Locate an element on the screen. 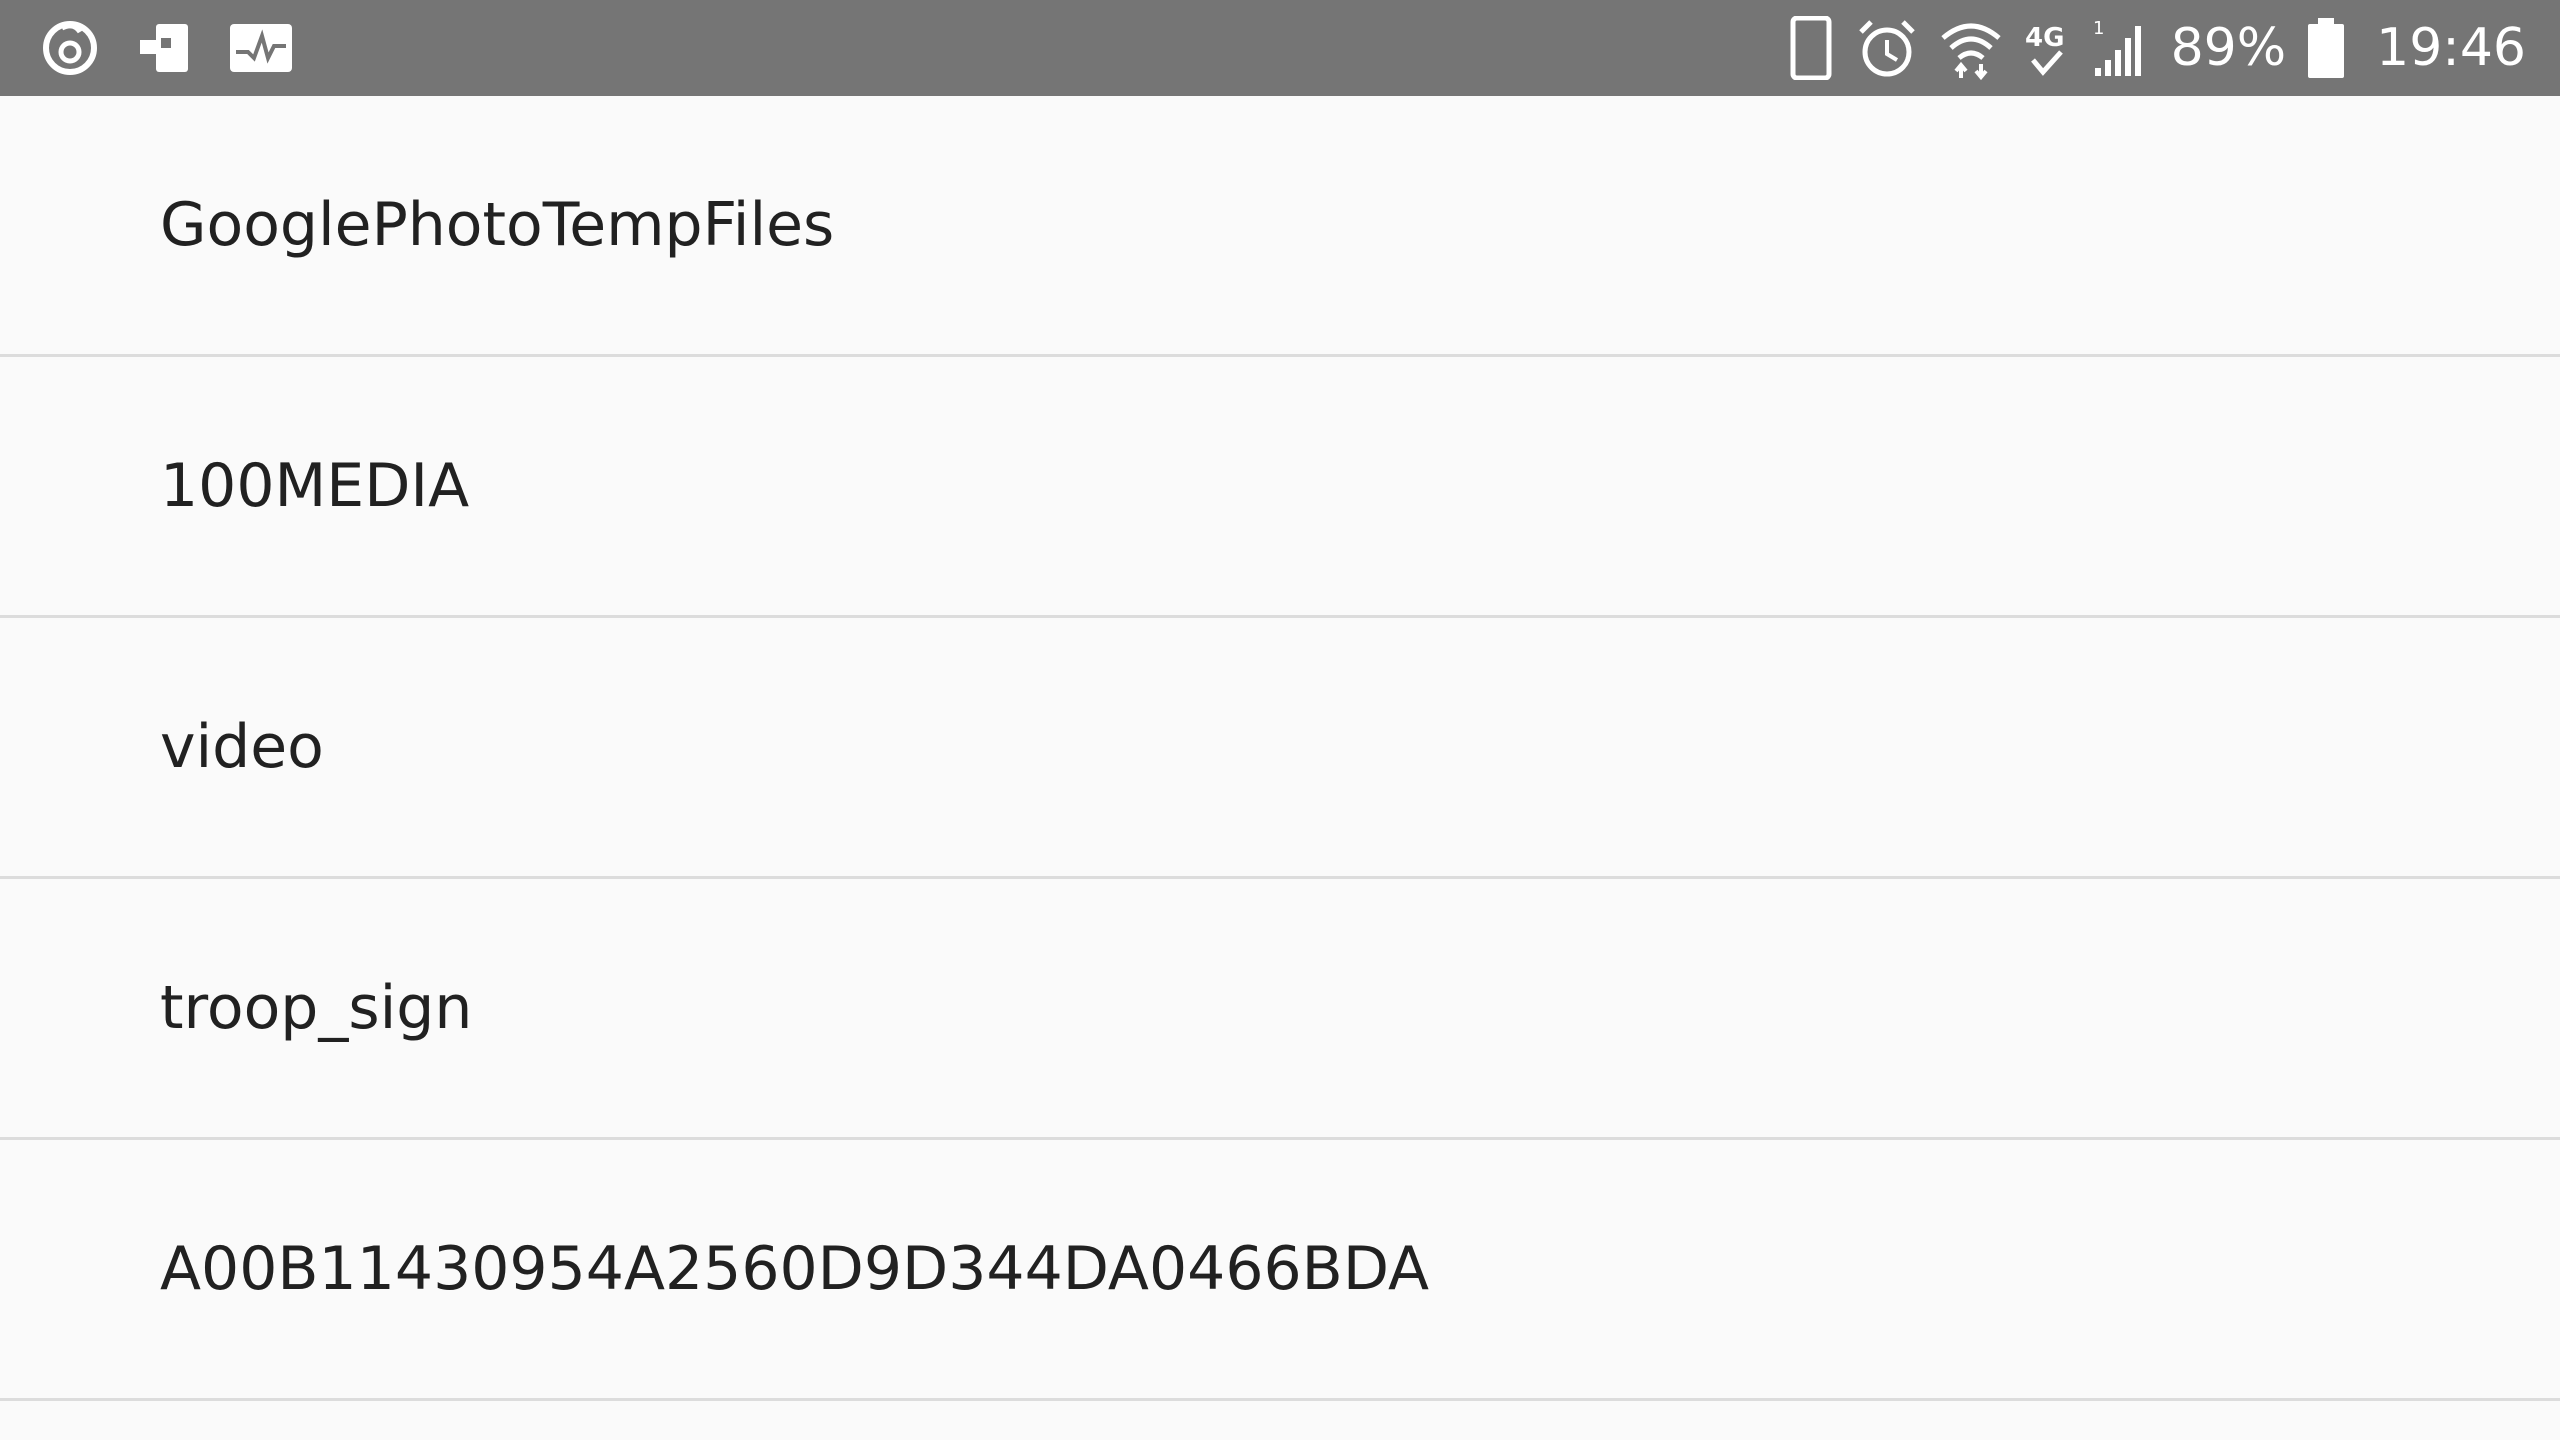 This screenshot has height=1440, width=2560. svg-text: 4G is located at coordinates (2044, 38).